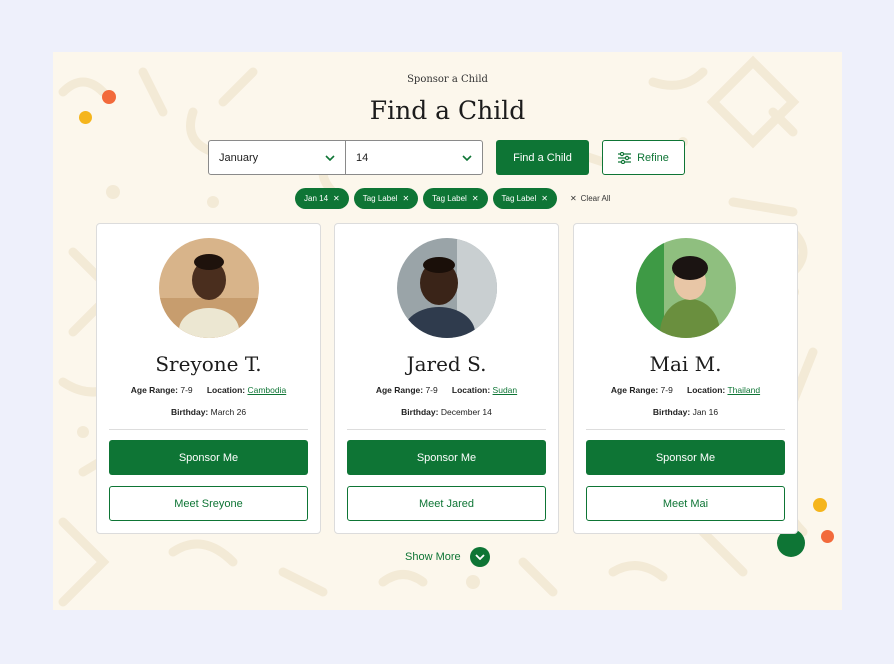 This screenshot has width=894, height=664. What do you see at coordinates (208, 503) in the screenshot?
I see `meet-child-button: Meet Sreyone` at bounding box center [208, 503].